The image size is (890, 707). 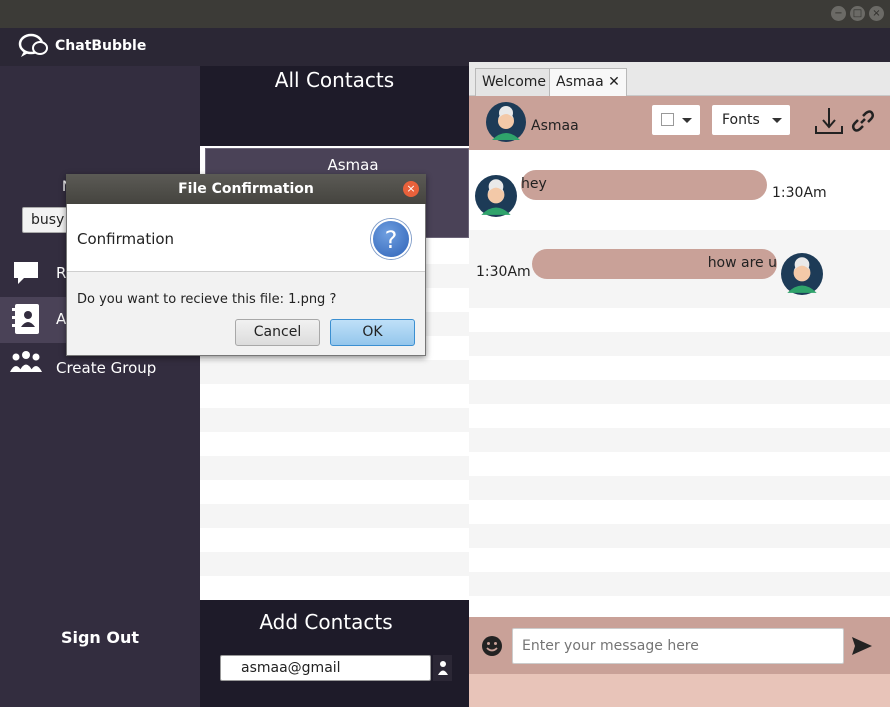 I want to click on fonts-select: Fonts, so click(x=751, y=120).